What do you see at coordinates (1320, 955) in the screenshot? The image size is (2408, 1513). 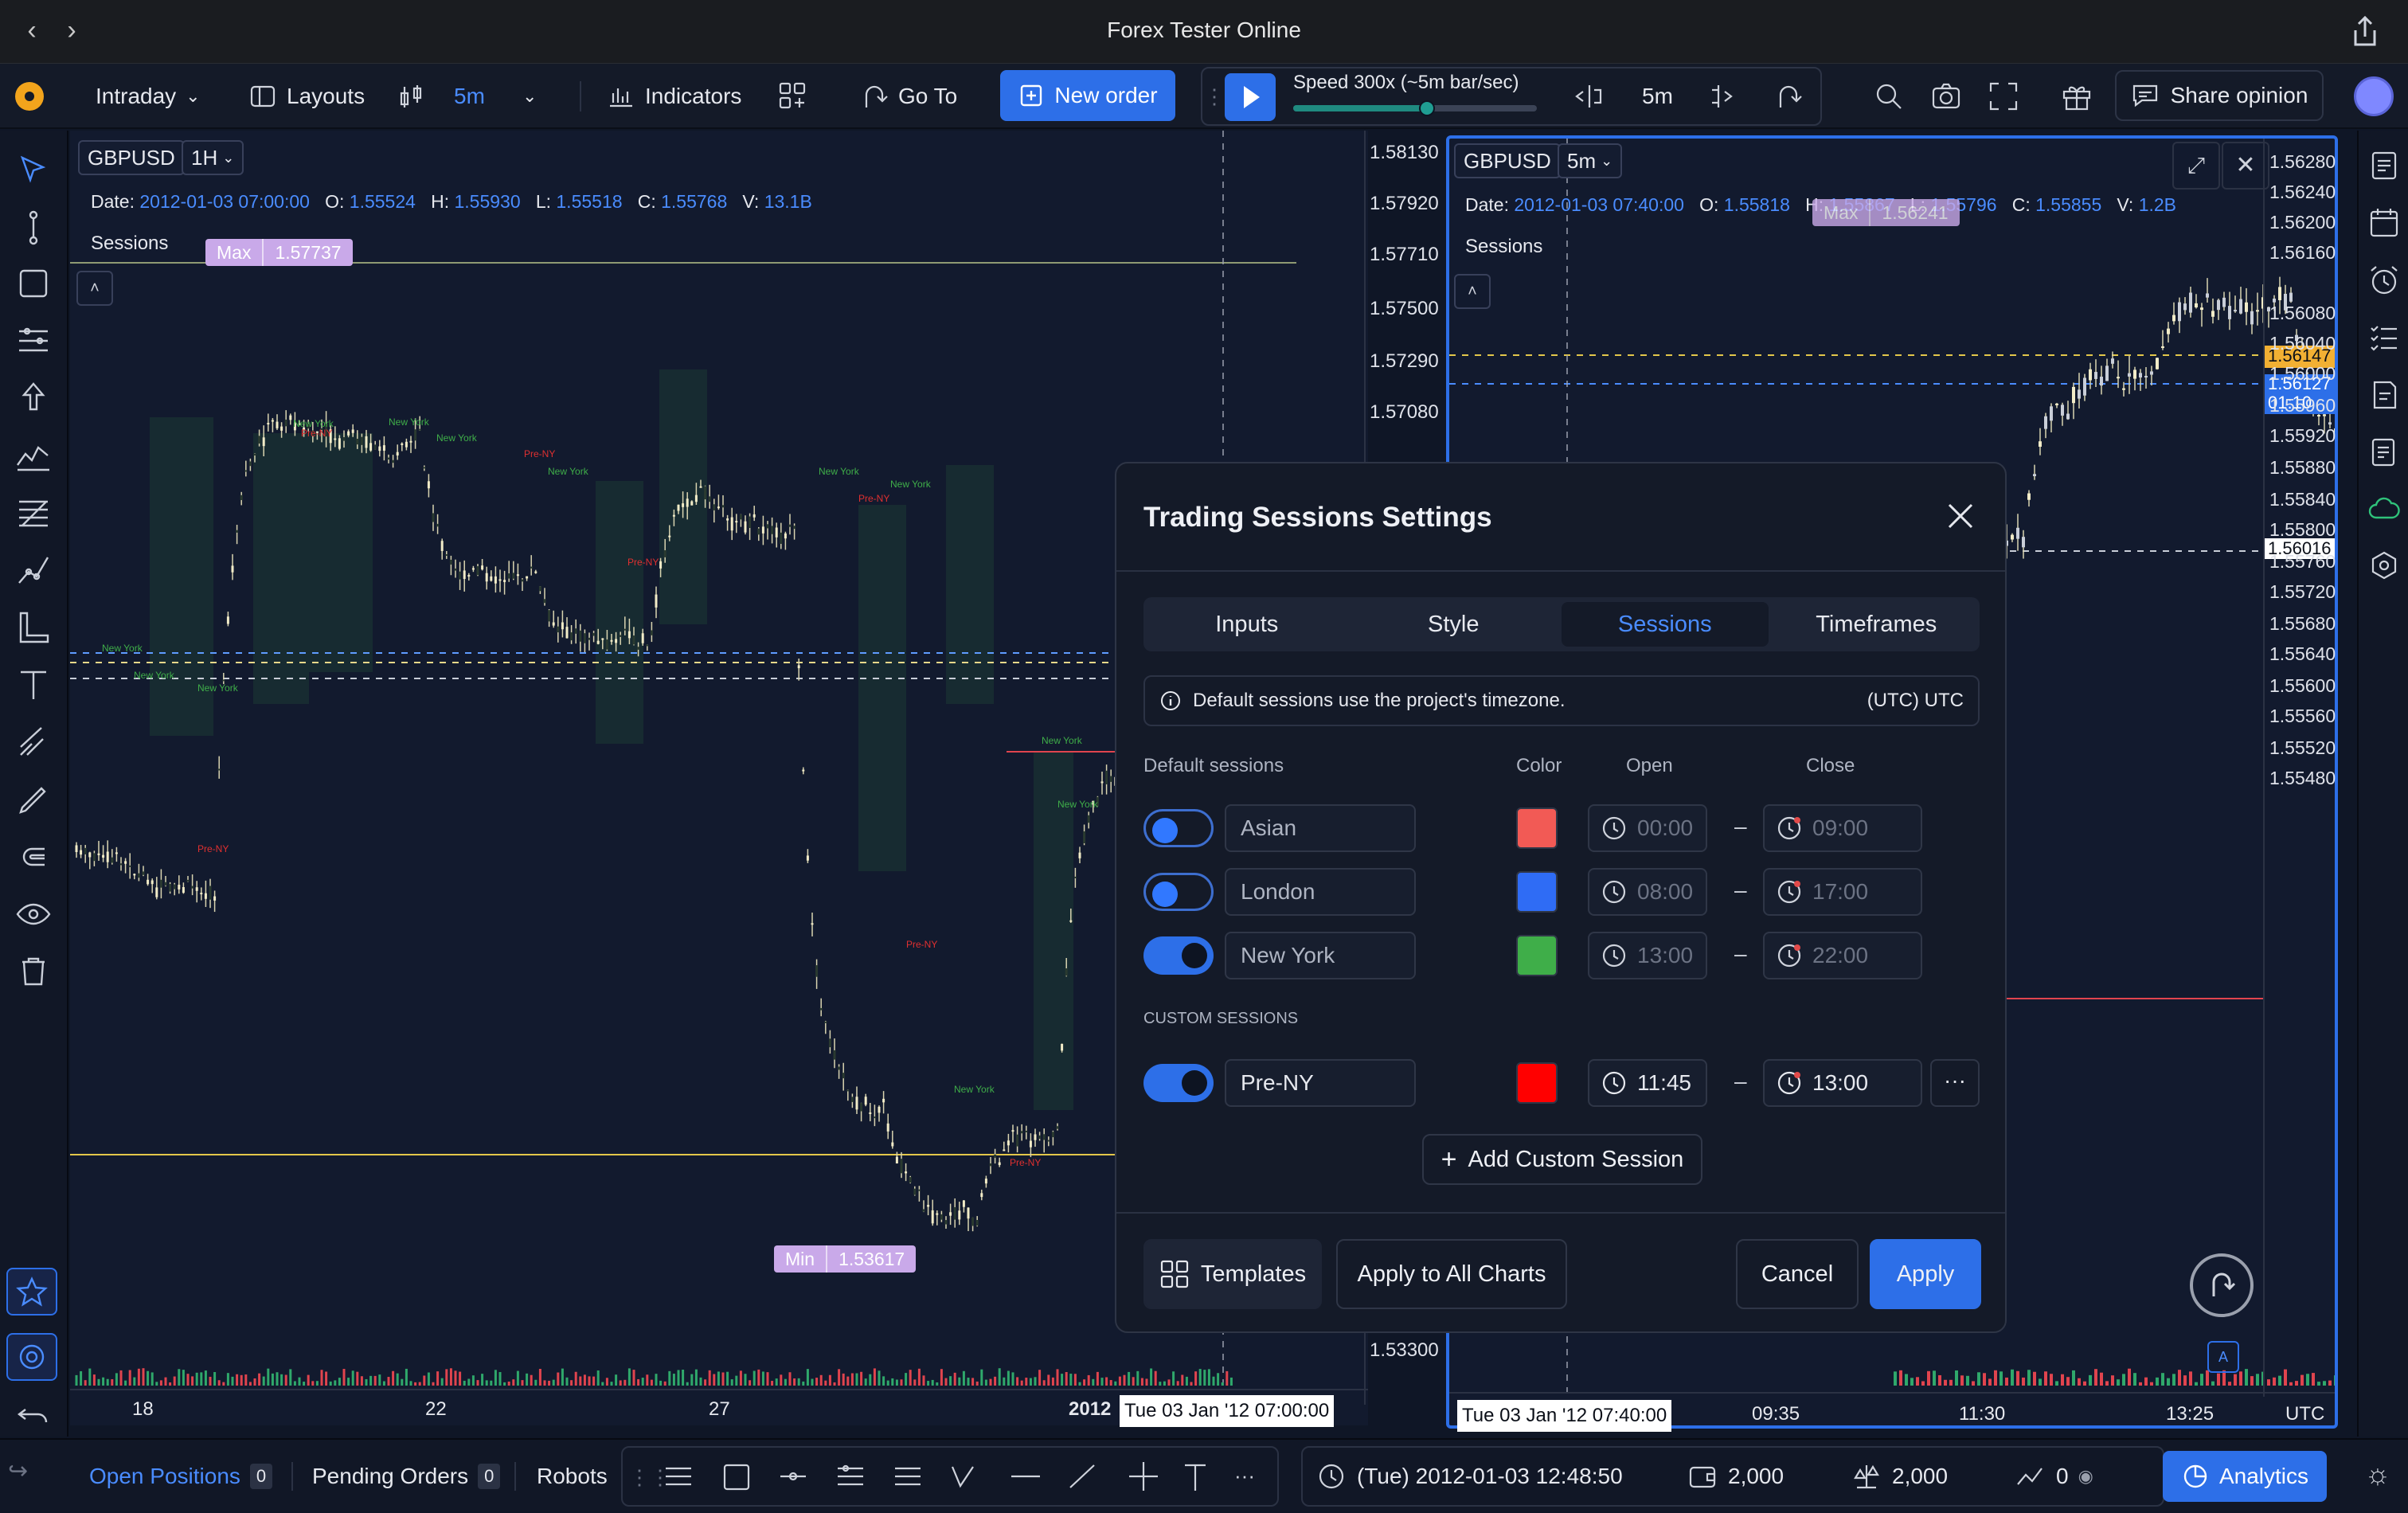 I see `session-name-field: New York` at bounding box center [1320, 955].